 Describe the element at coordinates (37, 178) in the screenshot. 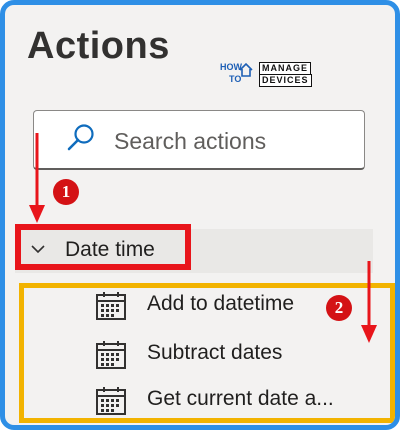

I see `arrow-down-1-icon` at that location.